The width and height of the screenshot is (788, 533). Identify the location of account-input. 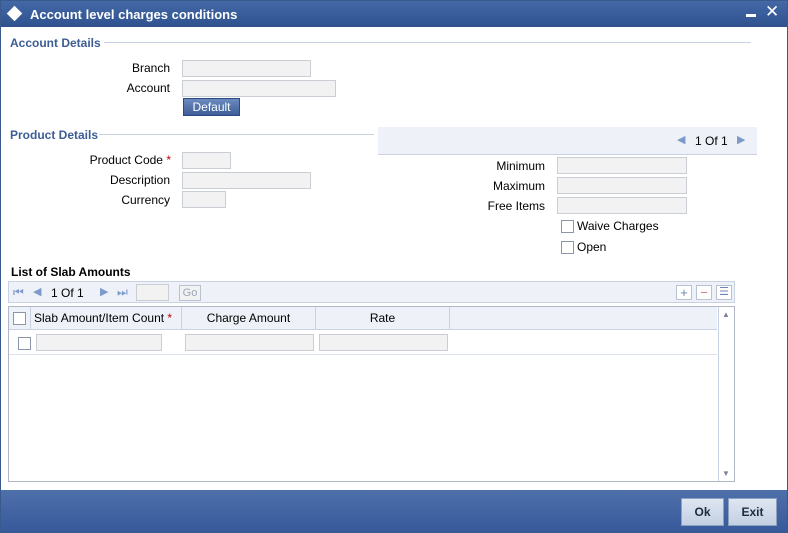
(259, 88).